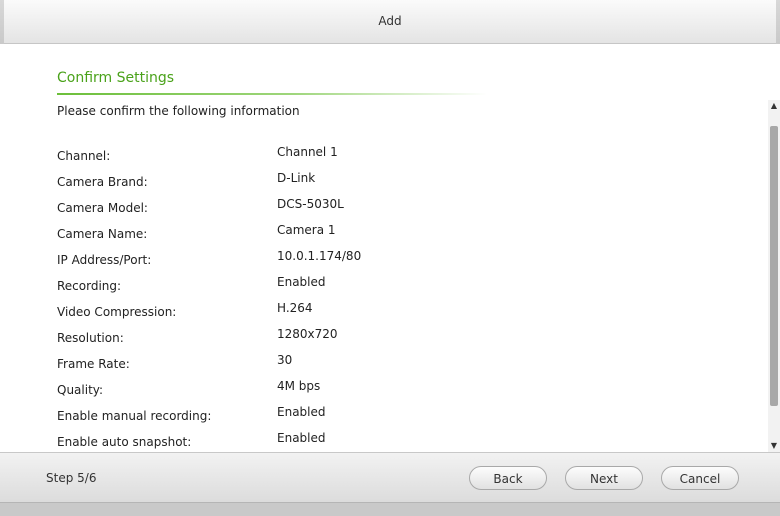 Image resolution: width=780 pixels, height=516 pixels. What do you see at coordinates (178, 111) in the screenshot?
I see `intro-text: Please confirm the following information` at bounding box center [178, 111].